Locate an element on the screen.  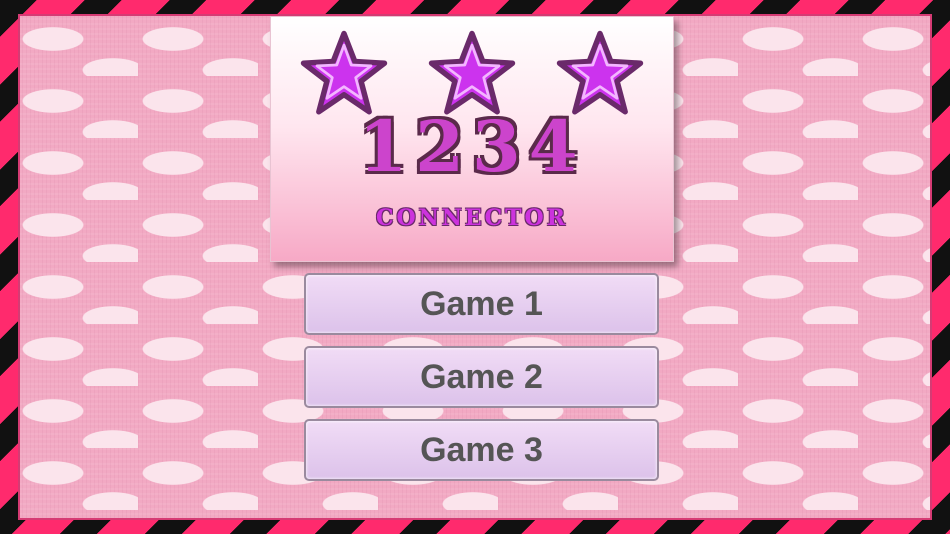
game-3-button: Game 3 is located at coordinates (481, 450).